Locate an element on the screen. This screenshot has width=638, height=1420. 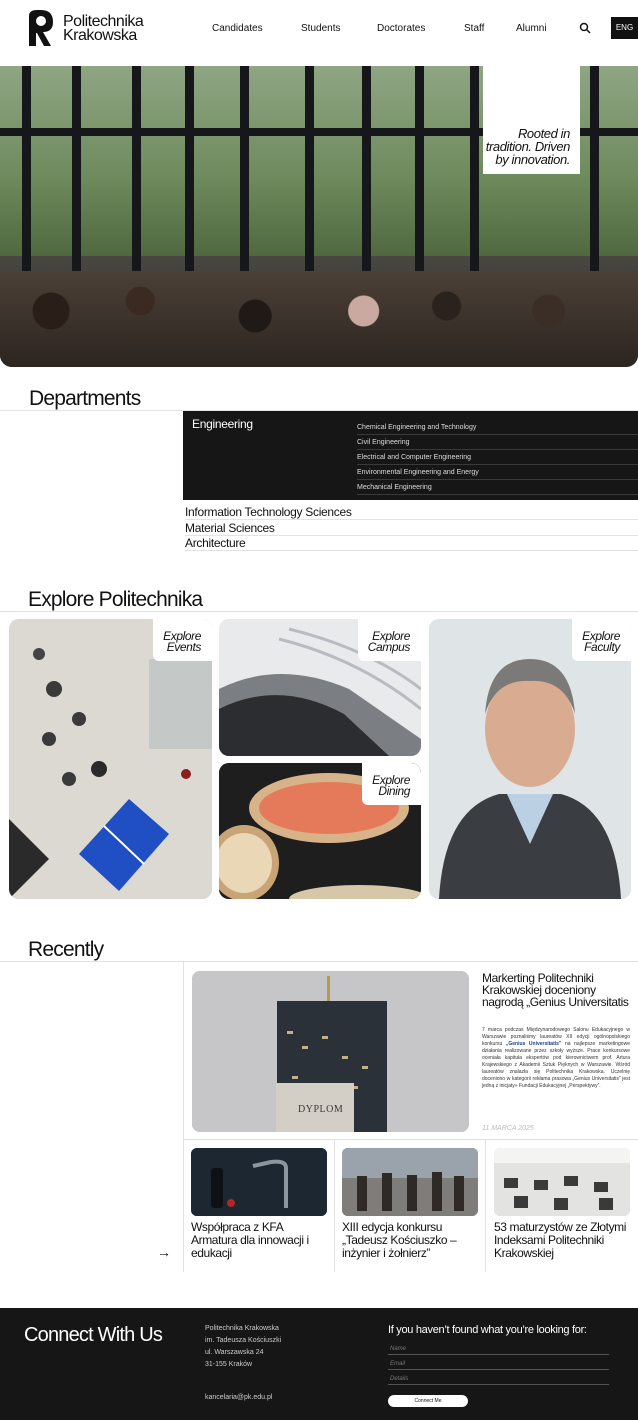
explore-dining-tile: Explore Dining is located at coordinates (320, 831).